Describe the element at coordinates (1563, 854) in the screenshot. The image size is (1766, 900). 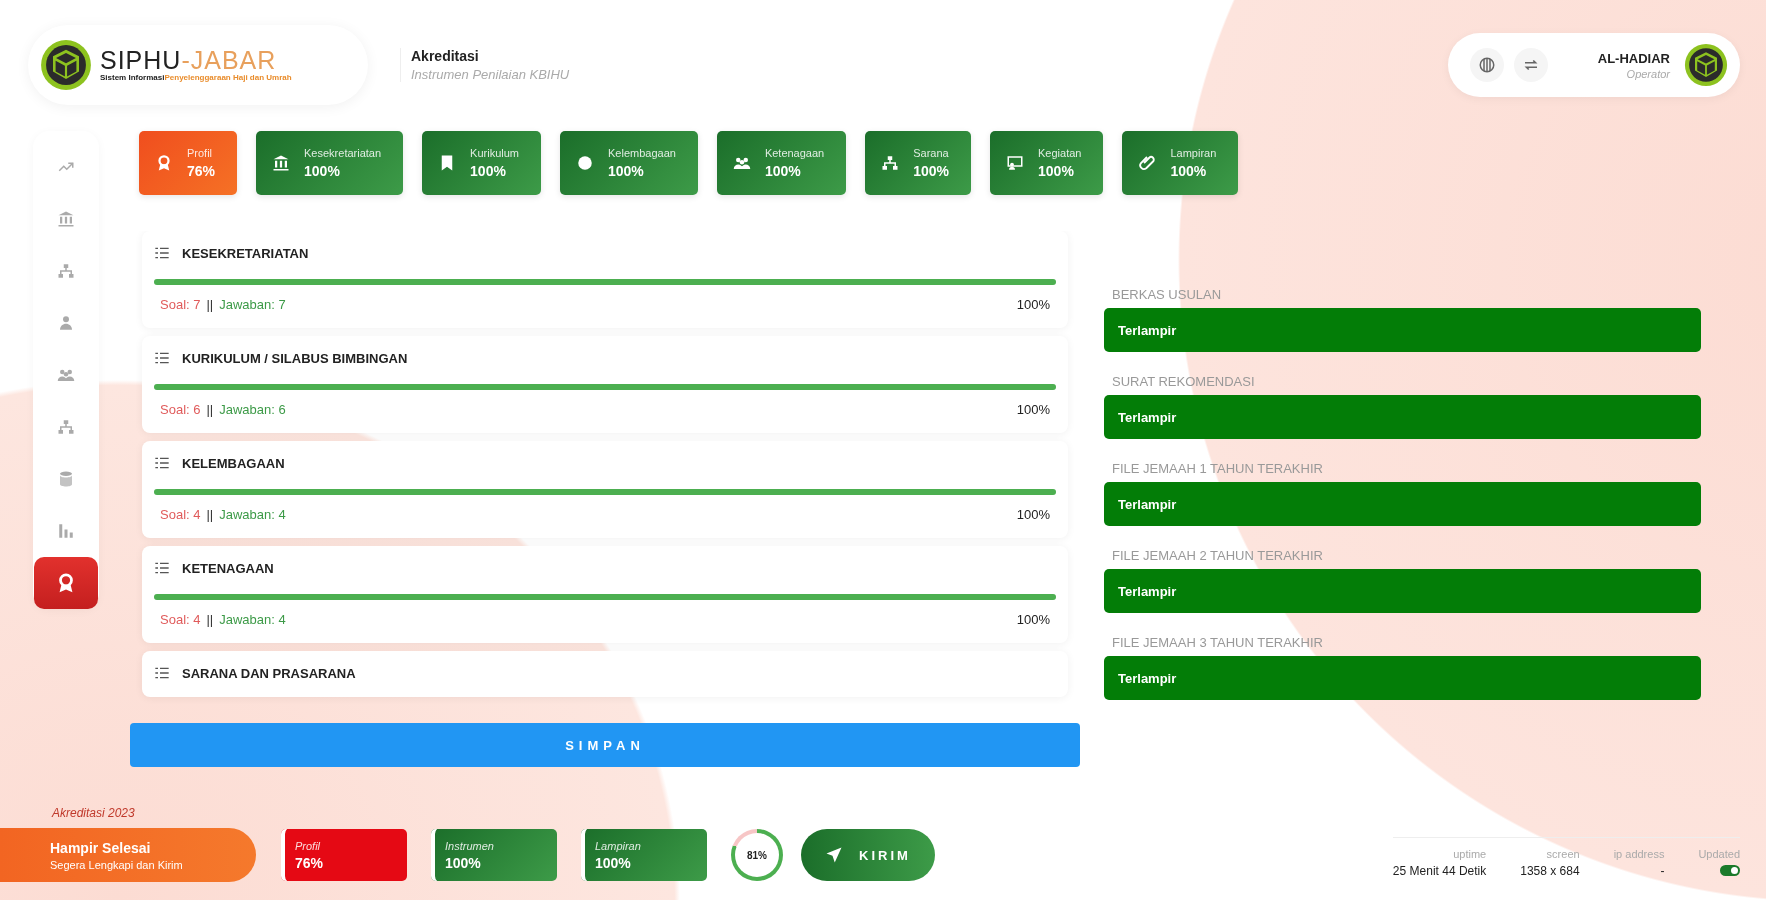
I see `status-label: screen` at that location.